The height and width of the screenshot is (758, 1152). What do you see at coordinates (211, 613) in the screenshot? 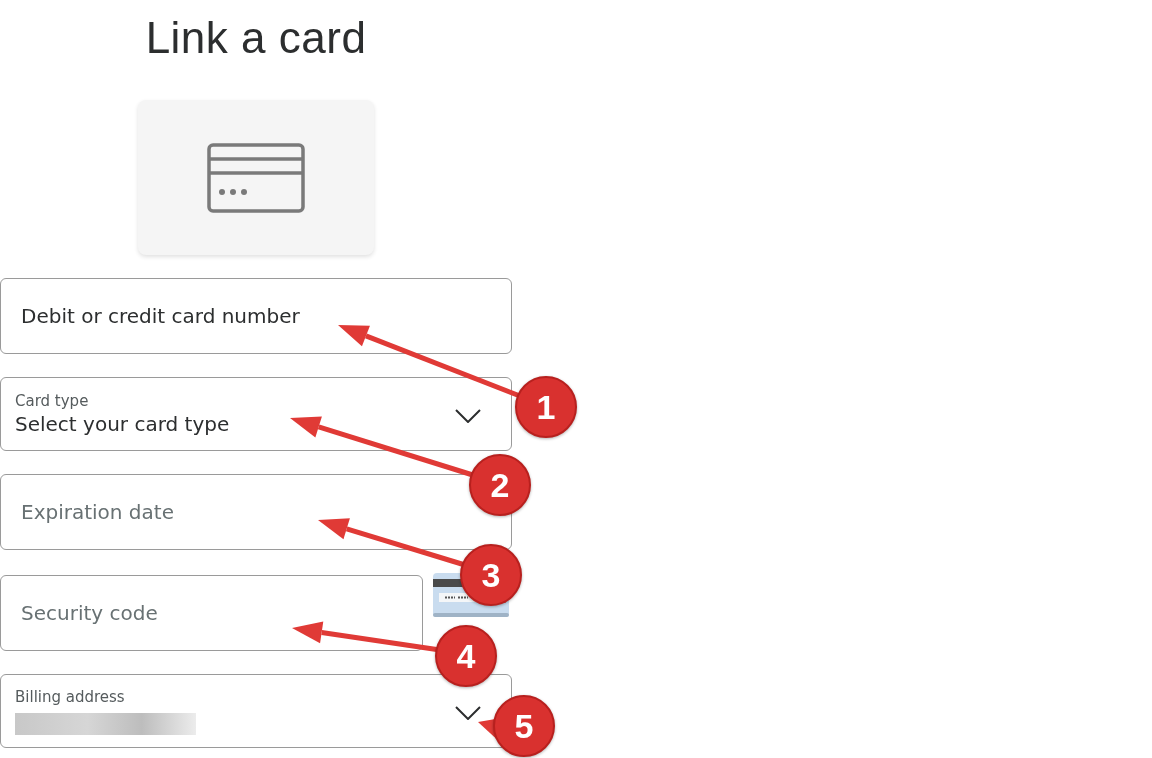
I see `input-field: Security code` at bounding box center [211, 613].